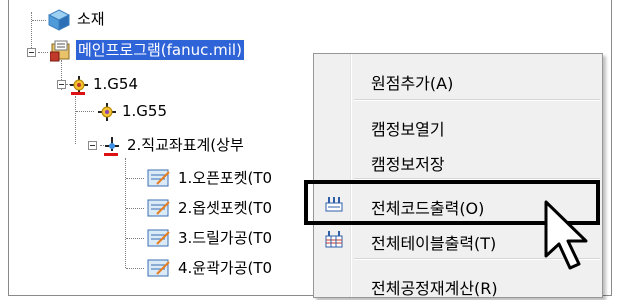 This screenshot has width=617, height=300. Describe the element at coordinates (408, 164) in the screenshot. I see `menu-item-label: 캠정보저장` at that location.